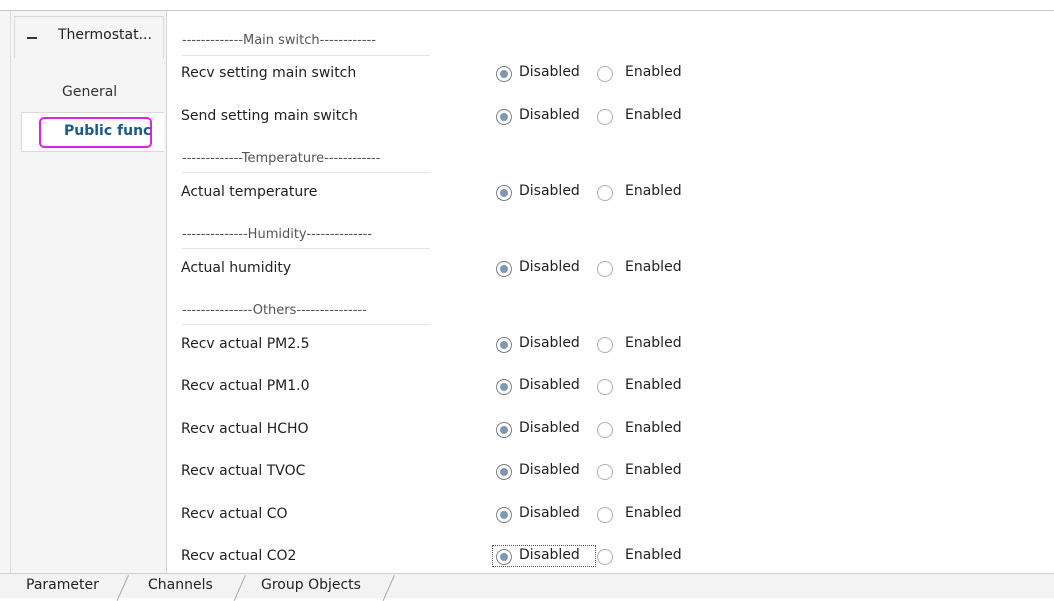 Image resolution: width=1054 pixels, height=601 pixels. Describe the element at coordinates (245, 344) in the screenshot. I see `param-label: Recv actual PM2.5` at that location.